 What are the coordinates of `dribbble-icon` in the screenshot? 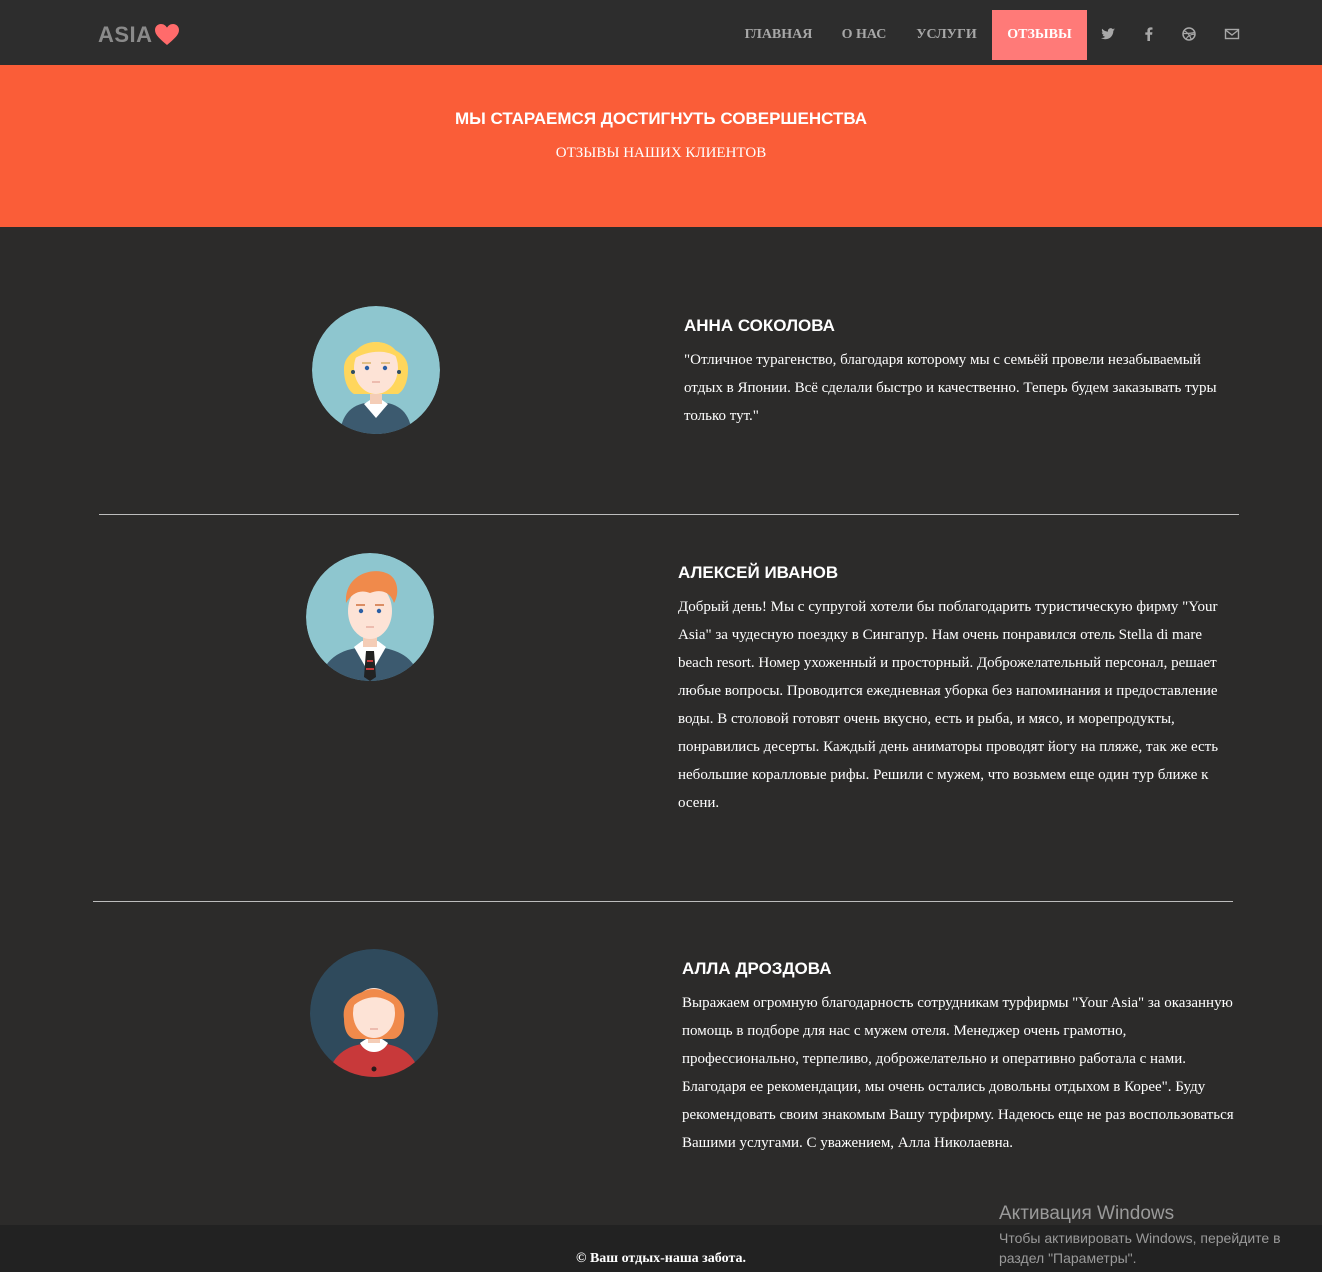 It's located at (1189, 34).